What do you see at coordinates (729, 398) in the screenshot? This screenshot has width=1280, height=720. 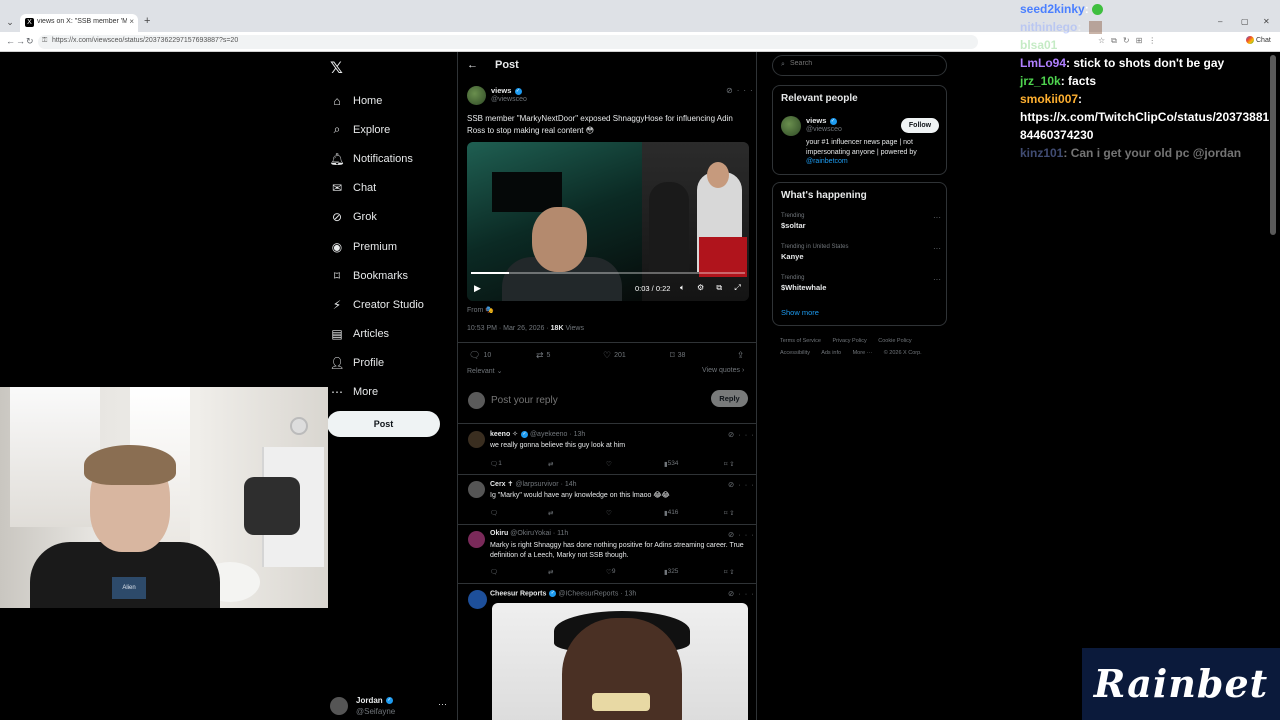 I see `reply-button: Reply` at bounding box center [729, 398].